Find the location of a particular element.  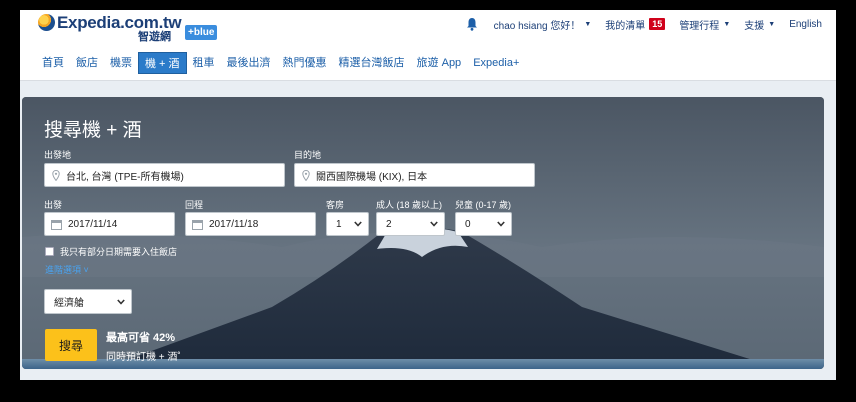

cabin-class-value: 經濟艙 is located at coordinates (69, 303).